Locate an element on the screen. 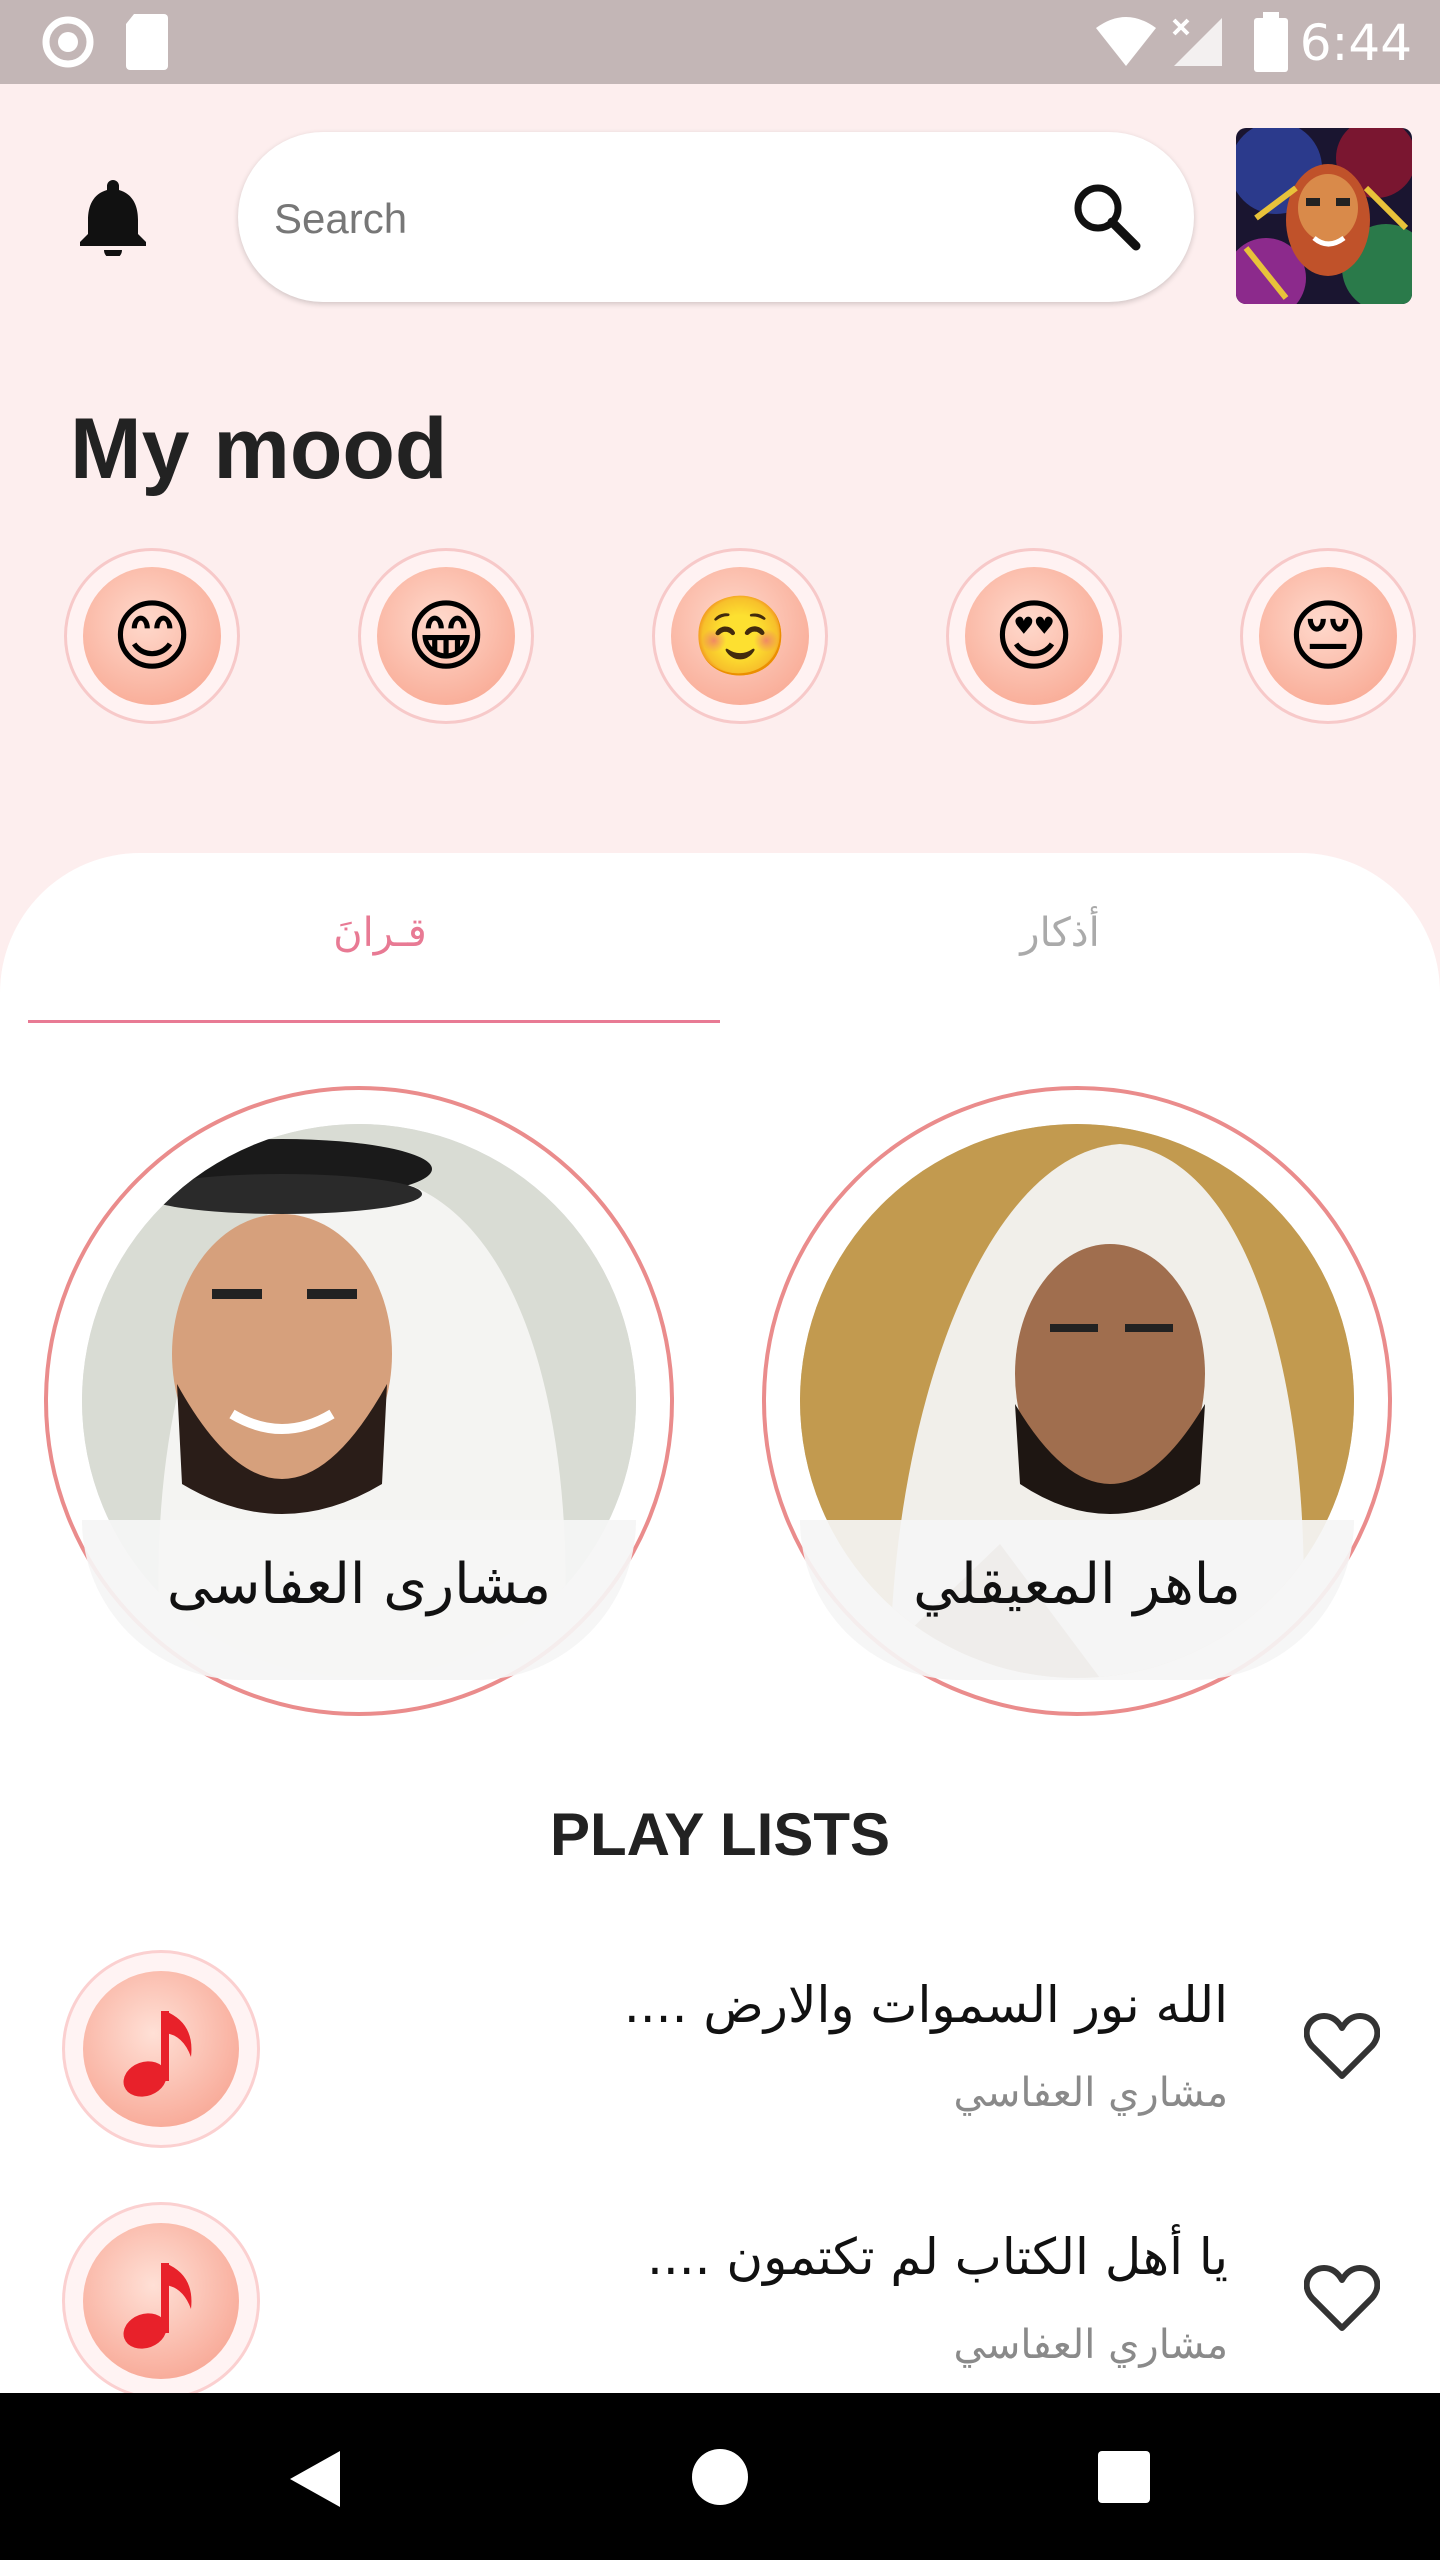 The image size is (1440, 2560). profile-avatar is located at coordinates (1324, 216).